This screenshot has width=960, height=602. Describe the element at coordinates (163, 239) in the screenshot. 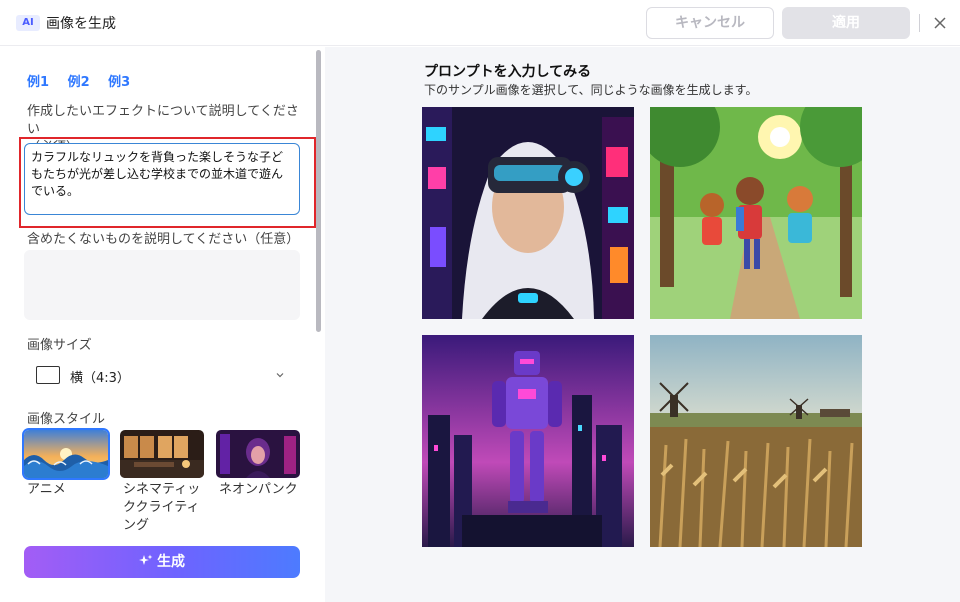

I see `negative-prompt-label: 含めたくないものを説明してください（任意）` at that location.